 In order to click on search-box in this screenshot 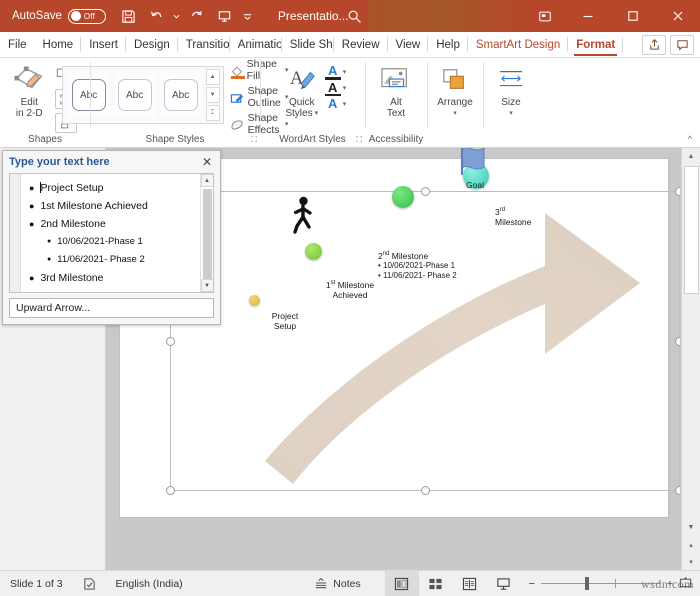, I will do `click(445, 16)`.